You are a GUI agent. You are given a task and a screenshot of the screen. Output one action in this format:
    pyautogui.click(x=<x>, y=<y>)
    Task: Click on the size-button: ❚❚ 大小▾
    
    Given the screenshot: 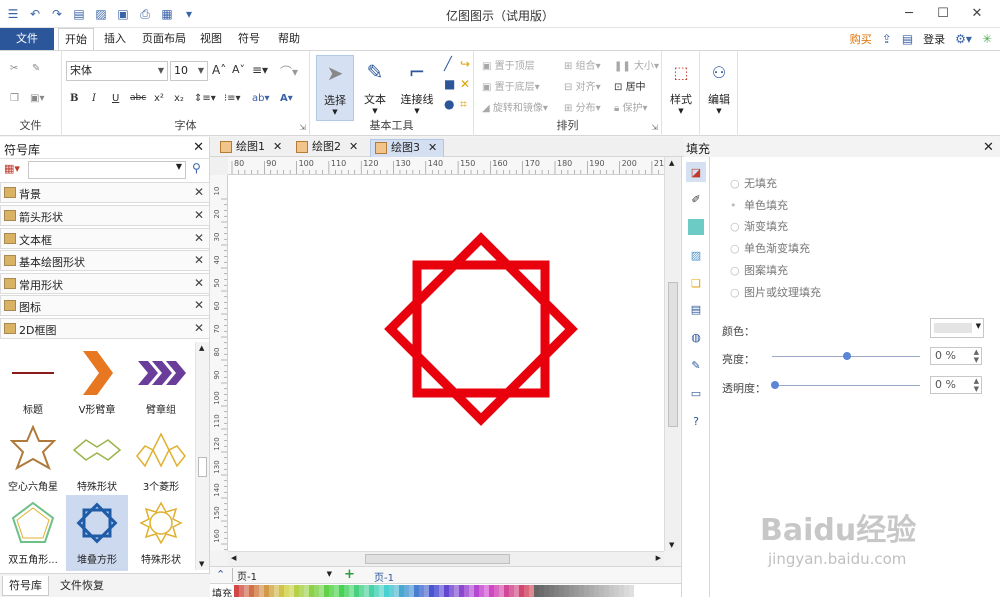 What is the action you would take?
    pyautogui.click(x=636, y=64)
    